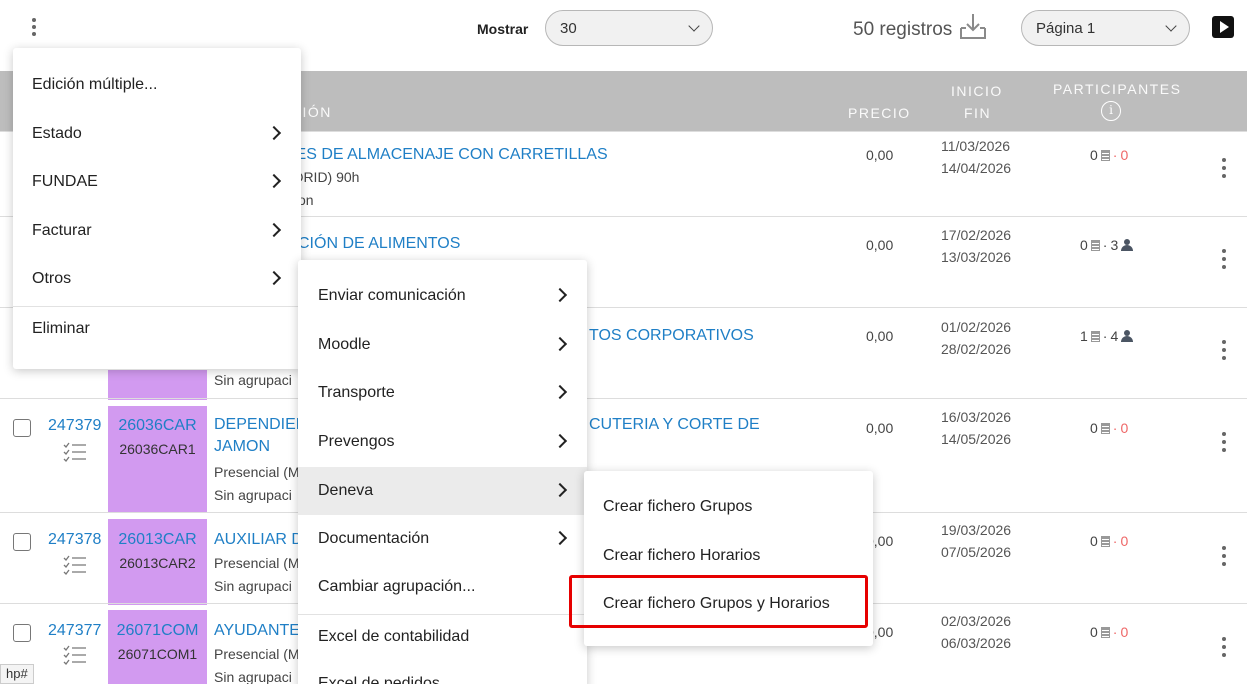 The width and height of the screenshot is (1247, 684). I want to click on row-start-date: 02/03/2026, so click(976, 621).